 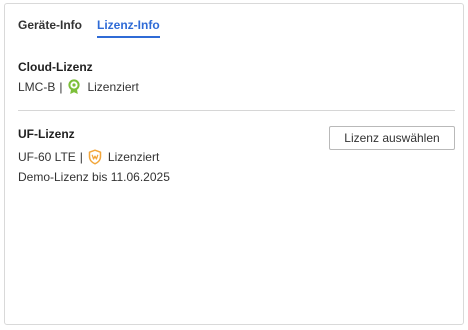 What do you see at coordinates (89, 27) in the screenshot?
I see `tab-bar: Geräte-Info Lizenz-Info` at bounding box center [89, 27].